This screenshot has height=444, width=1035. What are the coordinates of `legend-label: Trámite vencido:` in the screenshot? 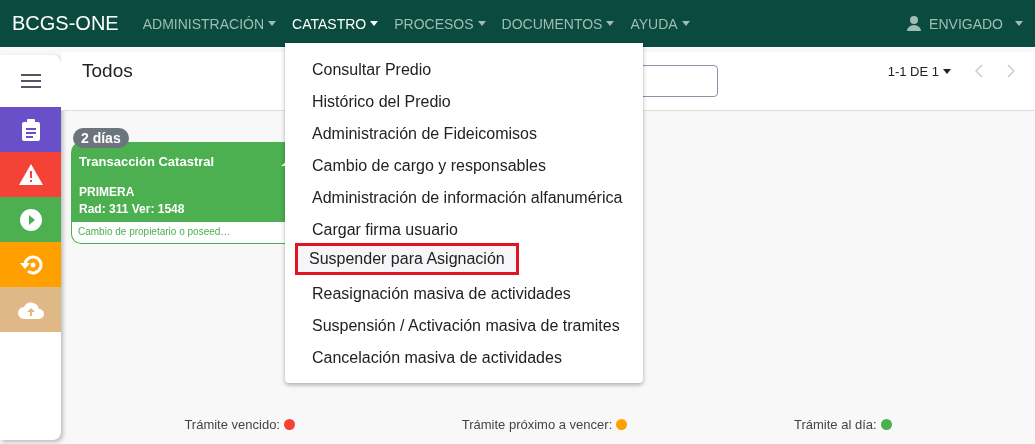 It's located at (232, 424).